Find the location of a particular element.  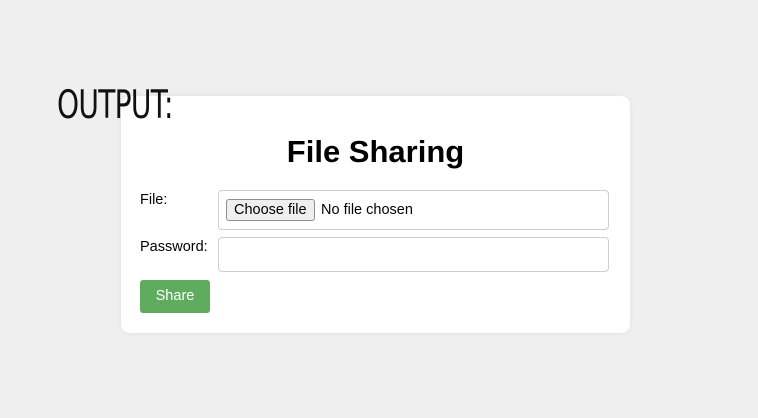

password-label: Password: is located at coordinates (174, 247).